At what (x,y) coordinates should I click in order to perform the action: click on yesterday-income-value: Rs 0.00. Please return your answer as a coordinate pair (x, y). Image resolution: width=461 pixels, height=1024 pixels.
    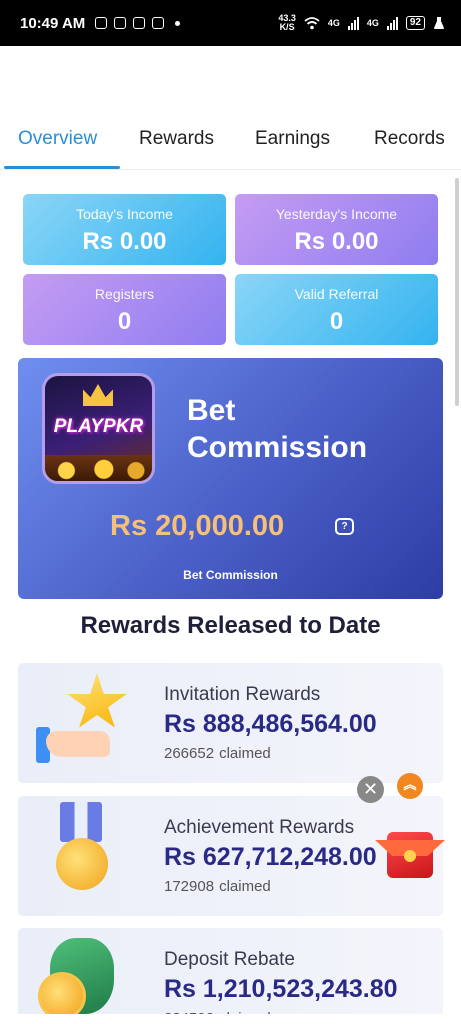
    Looking at the image, I should click on (336, 241).